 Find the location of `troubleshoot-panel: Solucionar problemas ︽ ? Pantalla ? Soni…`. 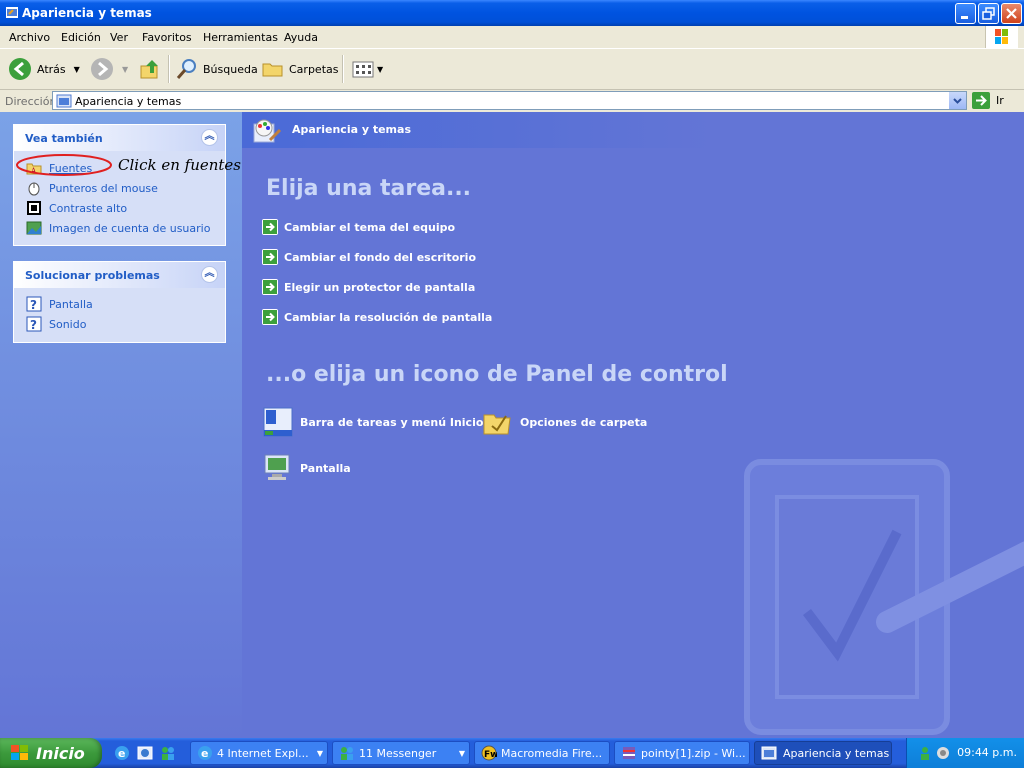

troubleshoot-panel: Solucionar problemas ︽ ? Pantalla ? Soni… is located at coordinates (119, 302).